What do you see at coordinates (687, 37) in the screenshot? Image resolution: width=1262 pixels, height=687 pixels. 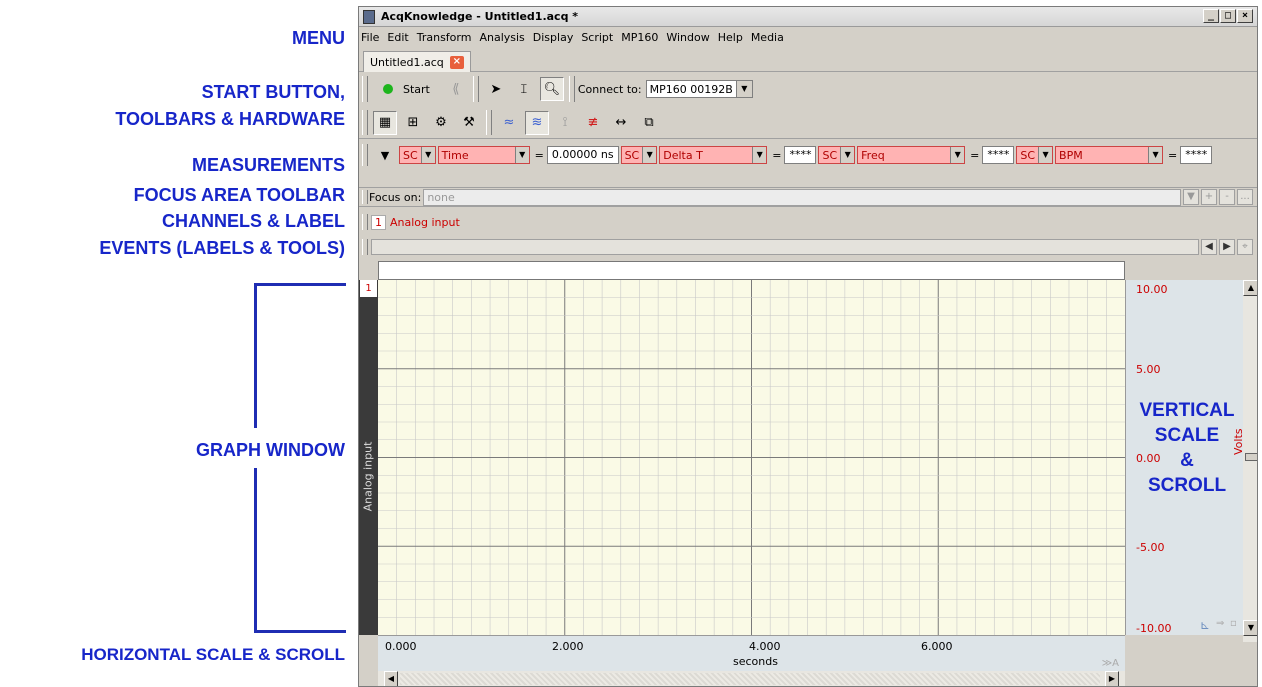 I see `menu-window: Window` at bounding box center [687, 37].